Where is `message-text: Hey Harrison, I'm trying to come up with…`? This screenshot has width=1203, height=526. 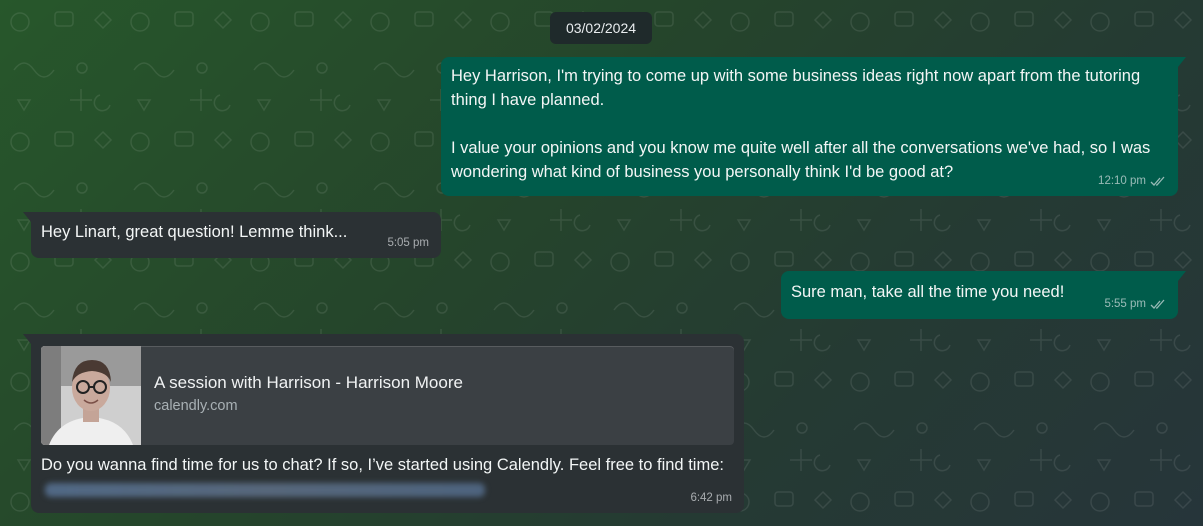
message-text: Hey Harrison, I'm trying to come up with… is located at coordinates (801, 124).